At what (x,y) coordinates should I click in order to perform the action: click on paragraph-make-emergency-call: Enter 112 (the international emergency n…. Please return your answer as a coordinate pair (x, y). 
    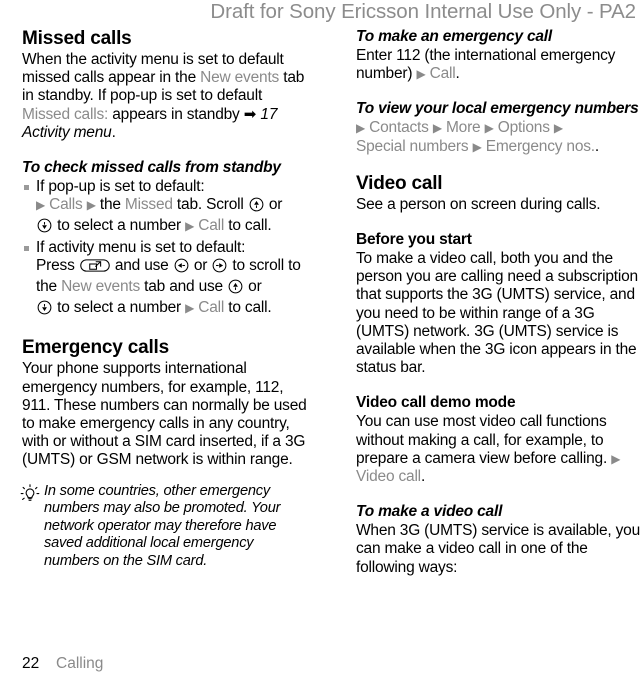
    Looking at the image, I should click on (499, 65).